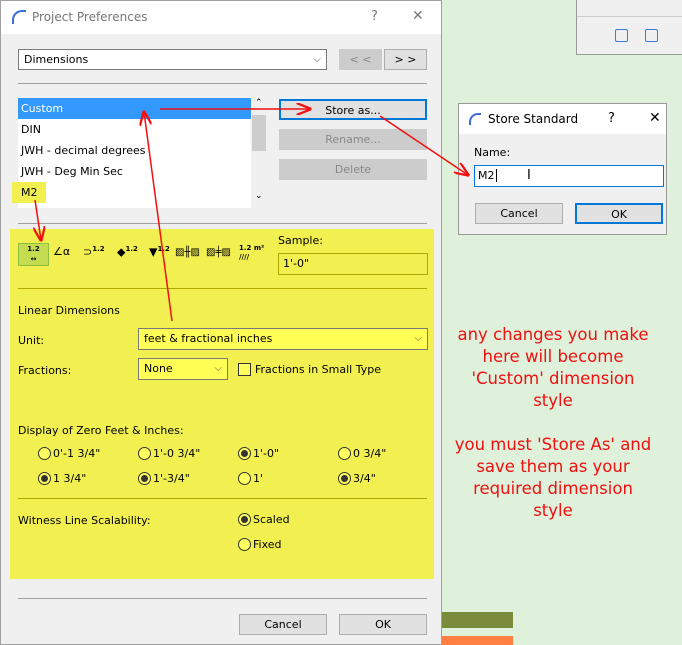 This screenshot has width=682, height=645. I want to click on arrow-store-to-name, so click(423, 145).